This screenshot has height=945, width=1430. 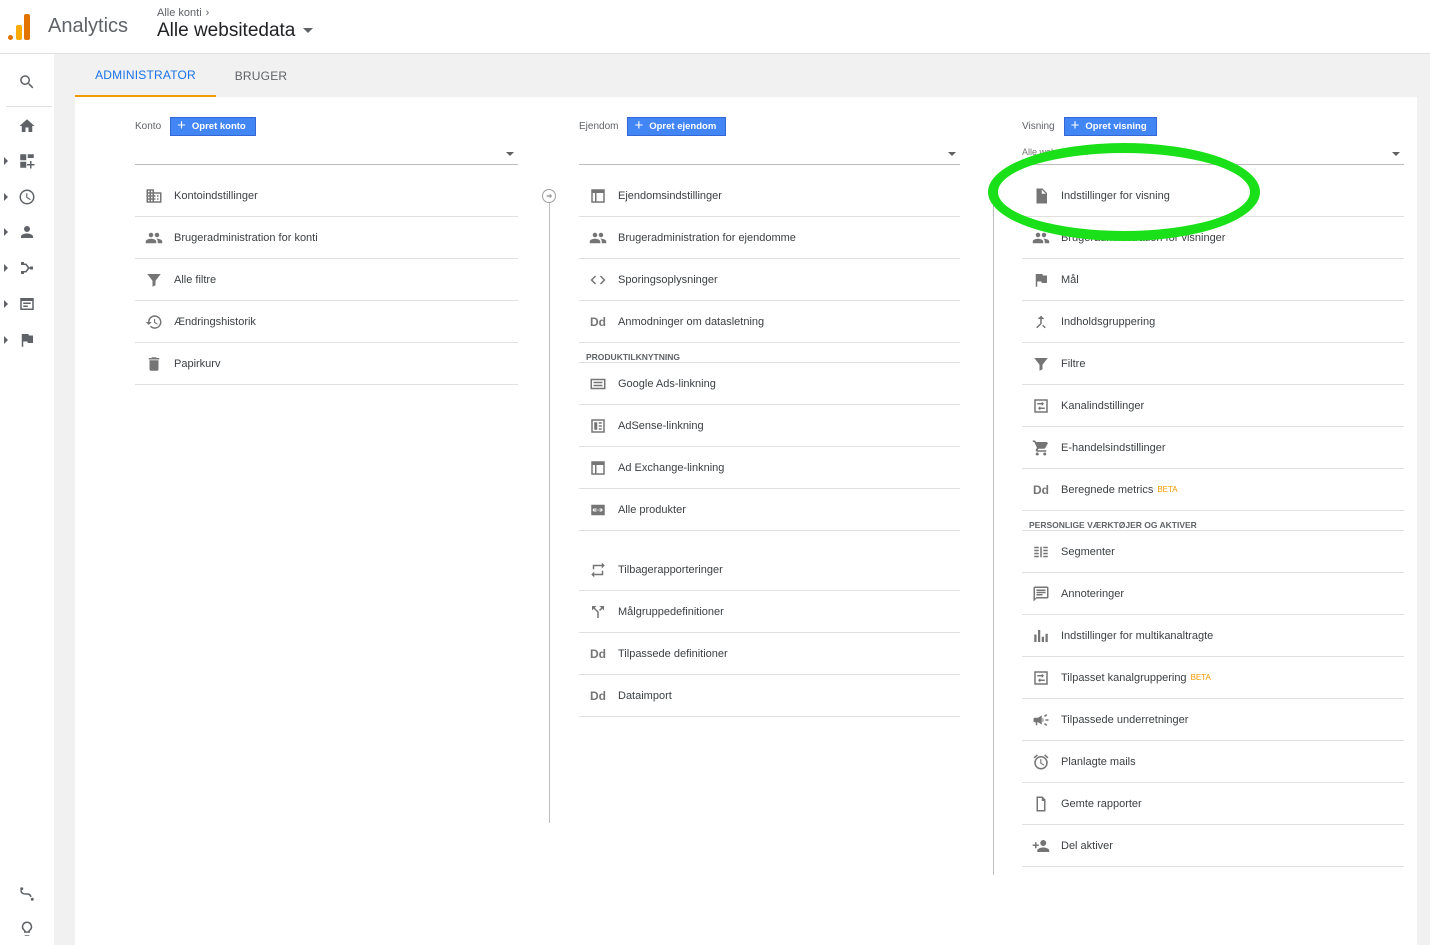 I want to click on bar-chart-icon, so click(x=1041, y=636).